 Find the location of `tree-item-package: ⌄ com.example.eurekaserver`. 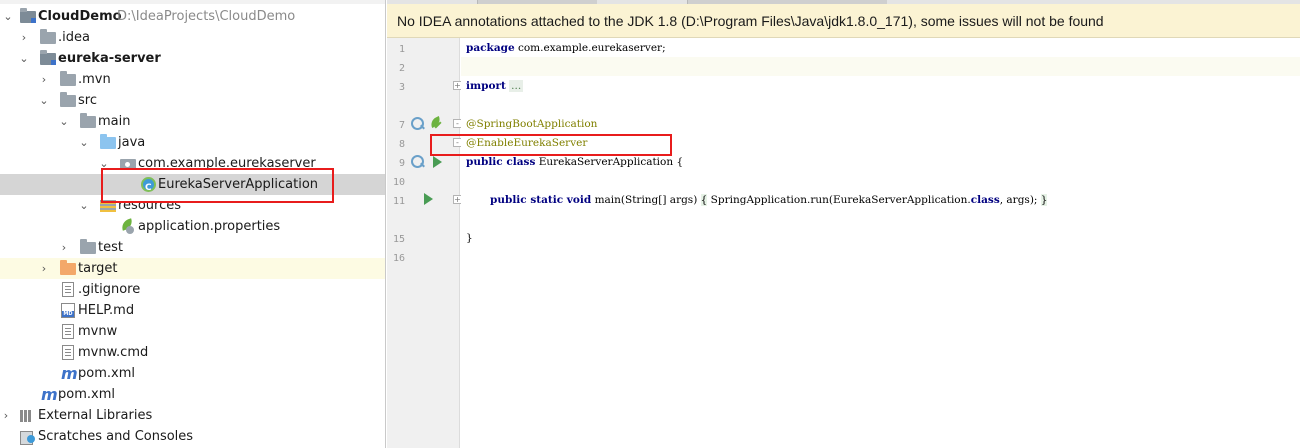

tree-item-package: ⌄ com.example.eurekaserver is located at coordinates (192, 163).